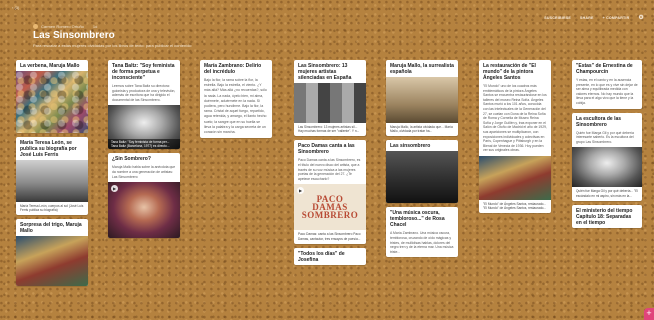 This screenshot has height=320, width=654. Describe the element at coordinates (233, 69) in the screenshot. I see `card-title: María Zambrano: Delirio del incrédulo` at that location.